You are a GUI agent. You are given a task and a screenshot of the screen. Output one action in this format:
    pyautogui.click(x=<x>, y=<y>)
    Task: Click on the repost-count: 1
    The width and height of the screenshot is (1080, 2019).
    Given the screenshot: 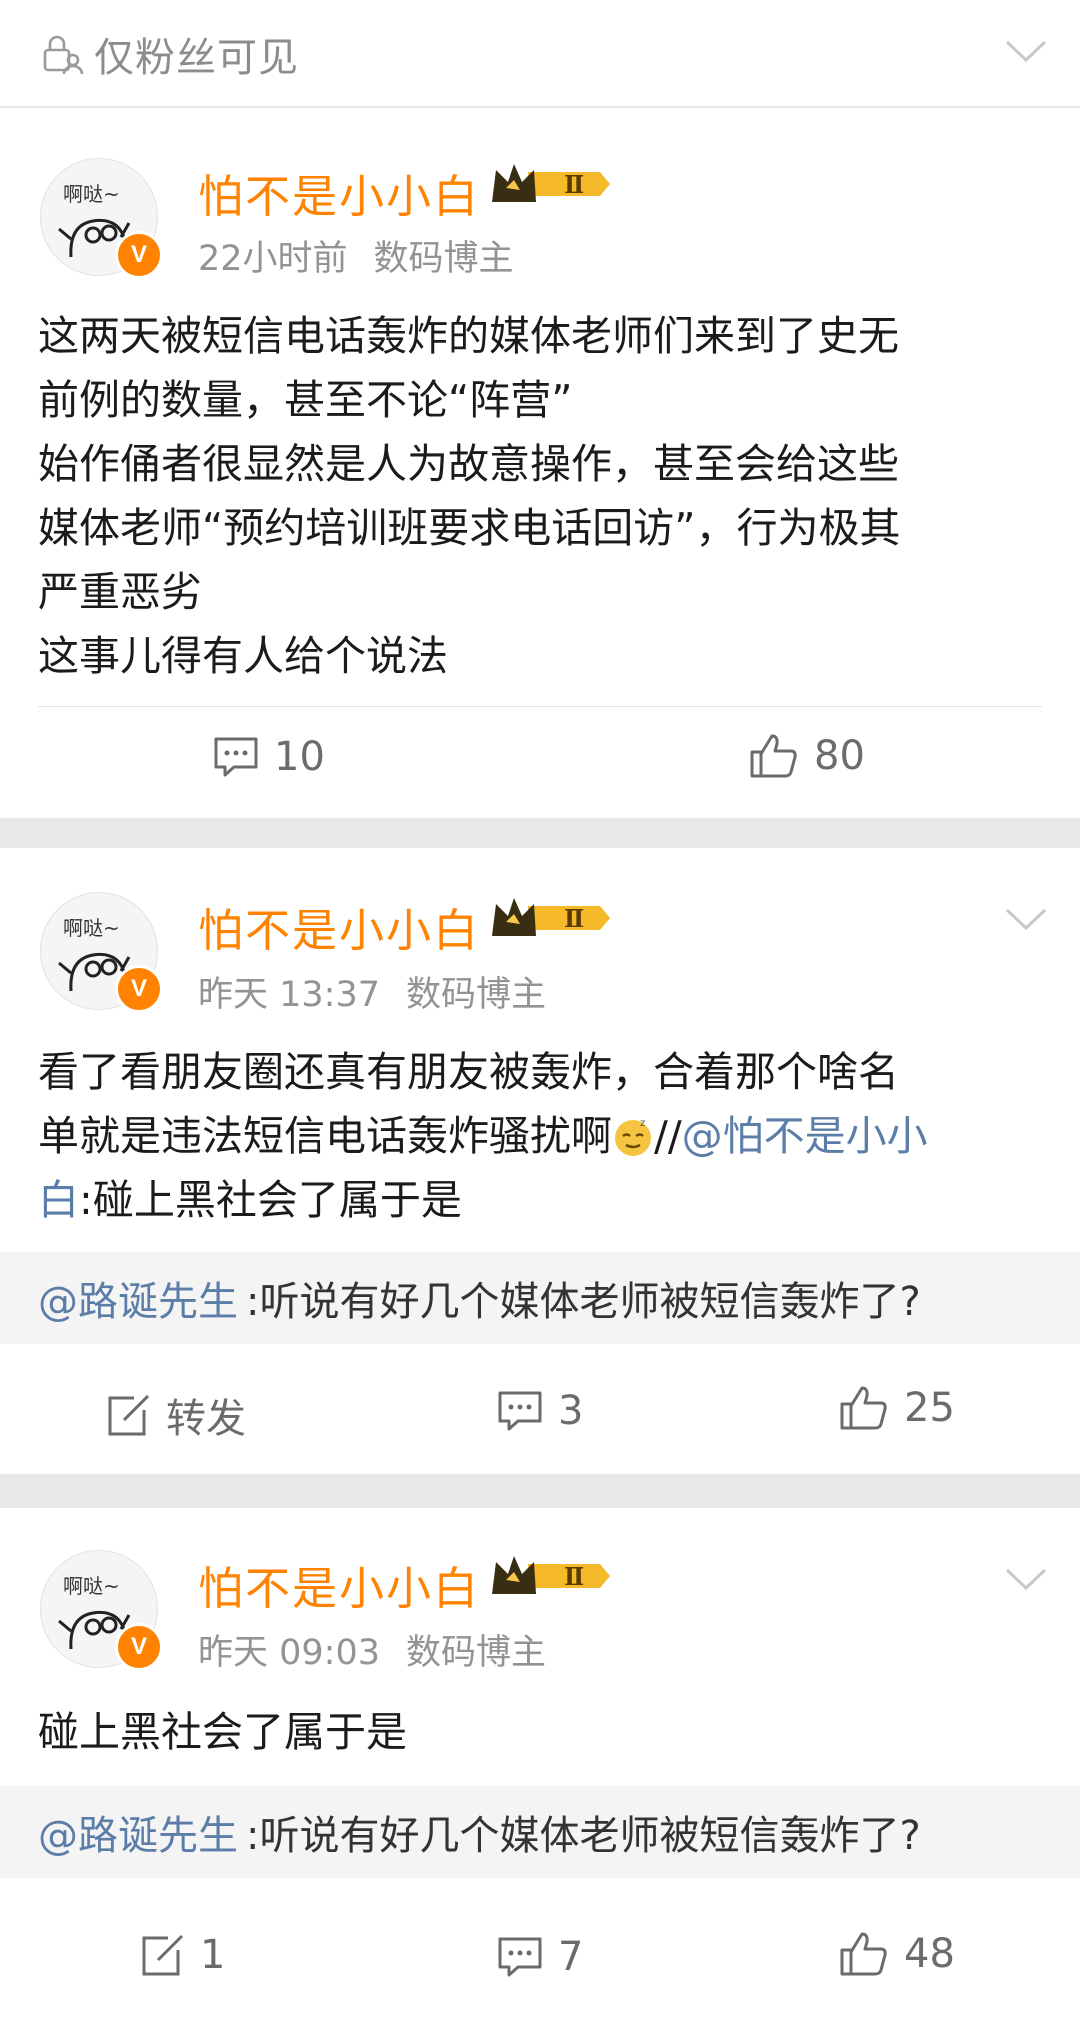 What is the action you would take?
    pyautogui.click(x=213, y=1955)
    